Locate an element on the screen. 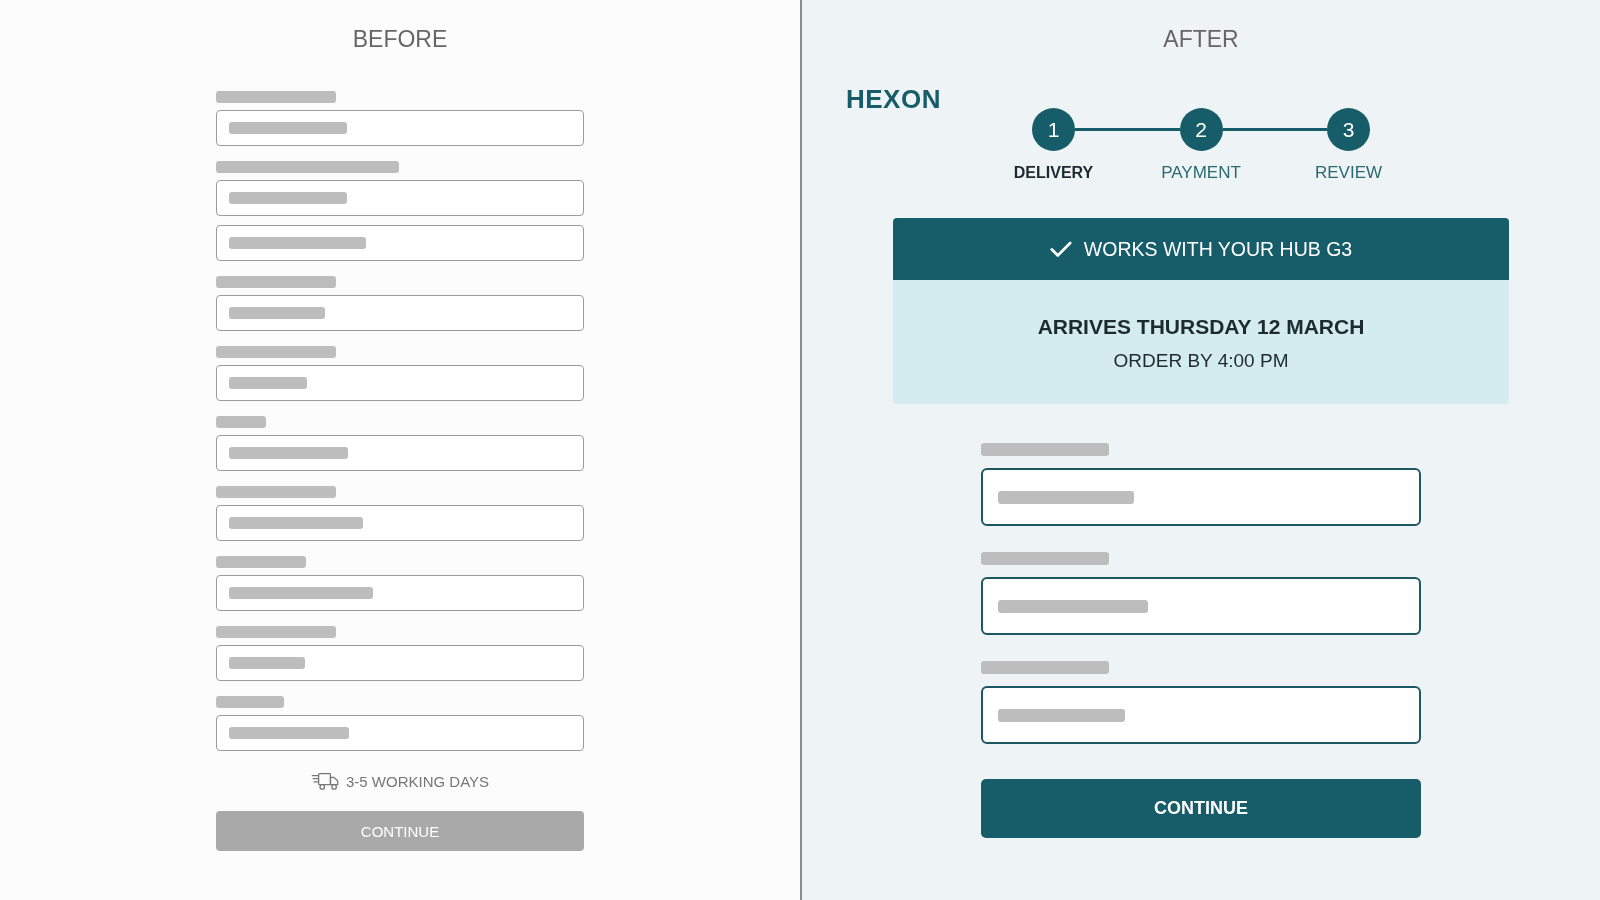 Image resolution: width=1600 pixels, height=900 pixels. step-label: PAYMENT is located at coordinates (1201, 173).